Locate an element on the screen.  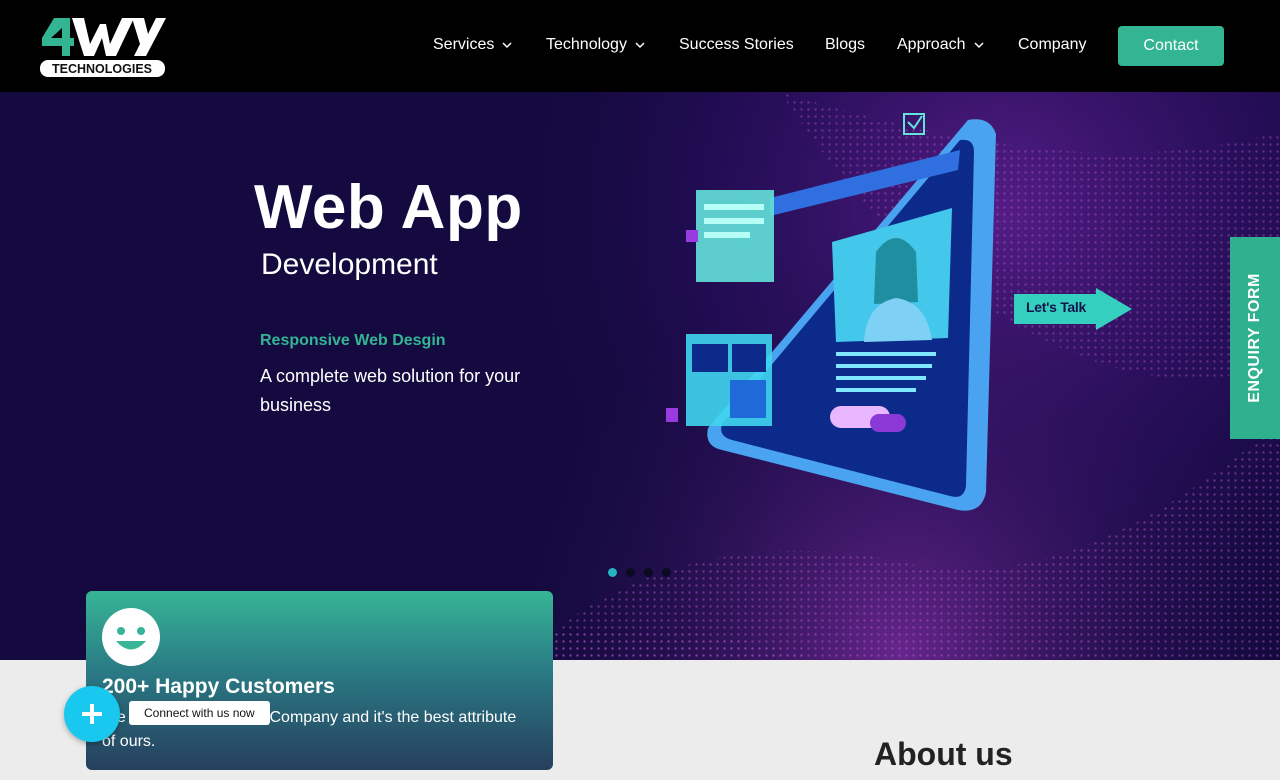
nav-technology: Technology is located at coordinates (595, 45).